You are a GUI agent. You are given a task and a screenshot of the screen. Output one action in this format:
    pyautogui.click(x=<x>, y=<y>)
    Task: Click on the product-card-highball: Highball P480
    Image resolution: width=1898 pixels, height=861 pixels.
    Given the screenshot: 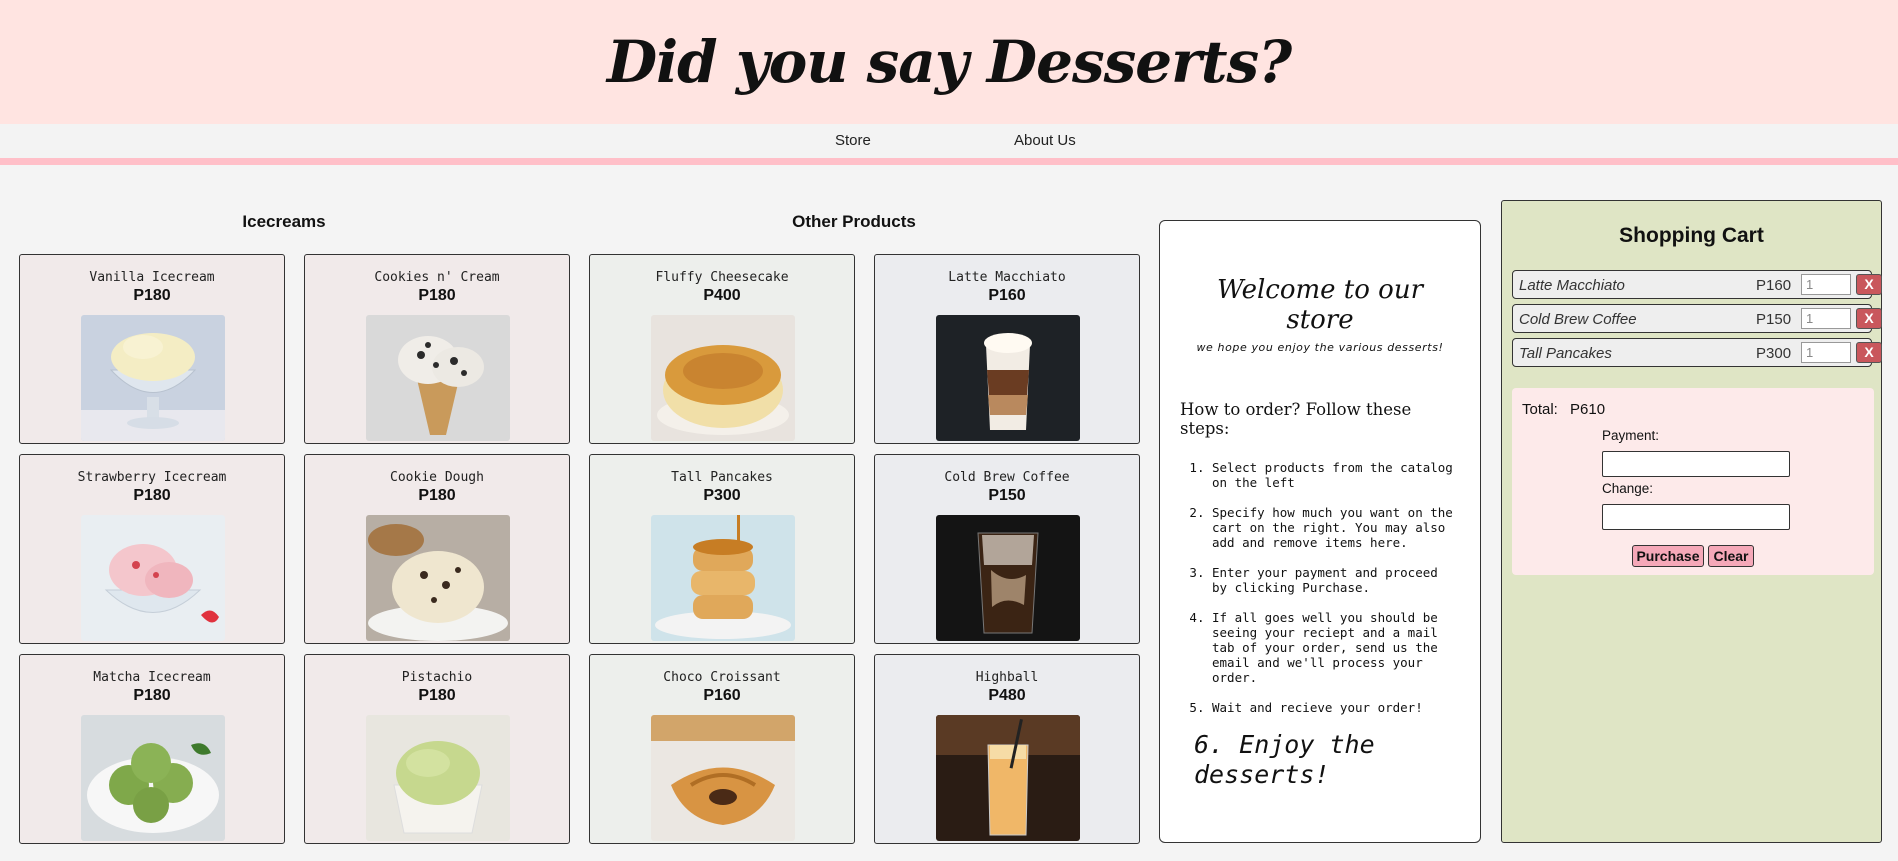 What is the action you would take?
    pyautogui.click(x=1007, y=749)
    